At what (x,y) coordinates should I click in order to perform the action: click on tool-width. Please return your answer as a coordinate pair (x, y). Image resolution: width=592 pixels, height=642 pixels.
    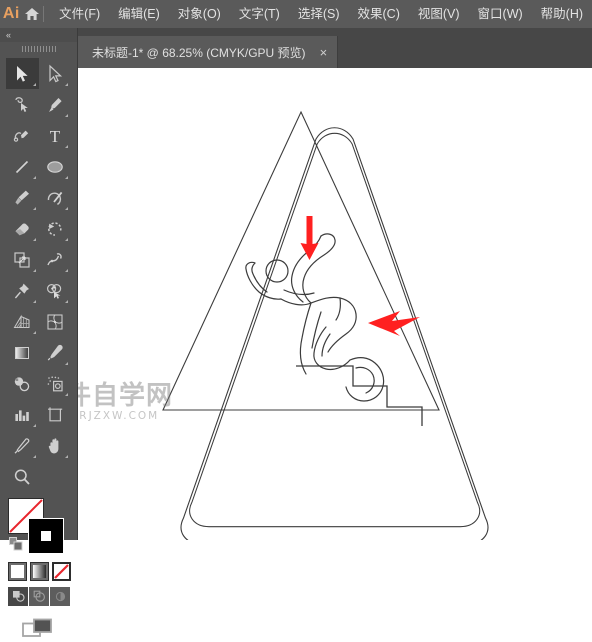
    Looking at the image, I should click on (55, 259).